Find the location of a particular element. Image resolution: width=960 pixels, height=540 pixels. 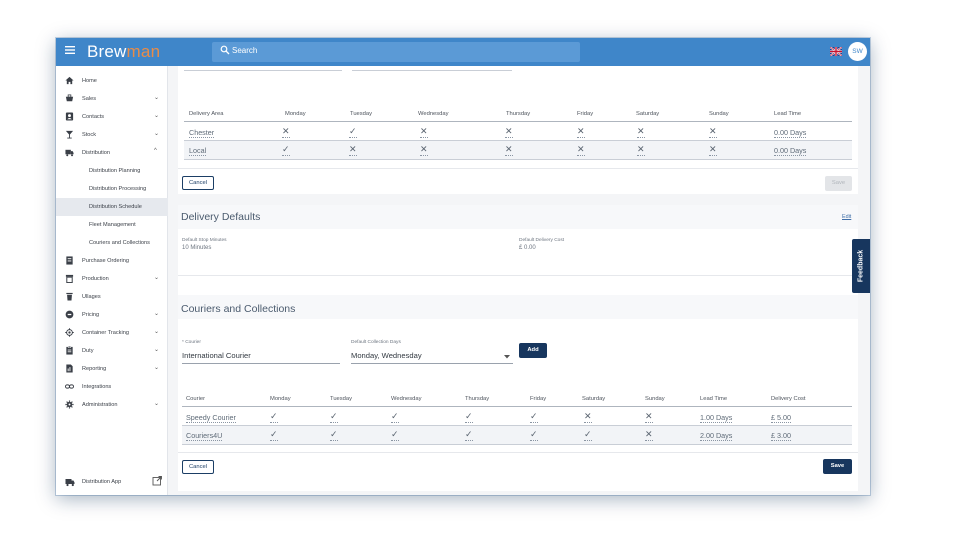

sidebar-distribution-app-link: Distribution App is located at coordinates (112, 482).